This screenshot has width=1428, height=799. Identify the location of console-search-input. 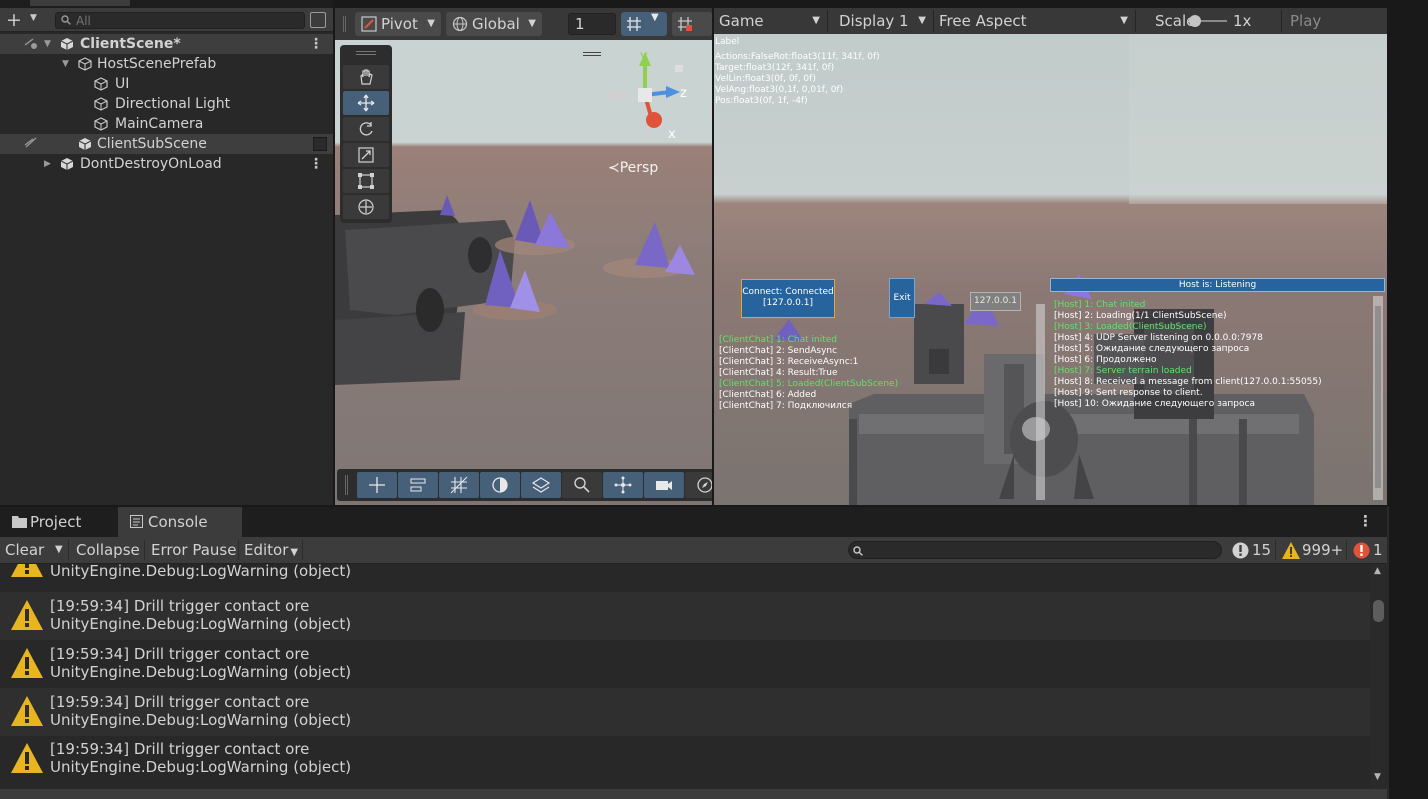
(1035, 550).